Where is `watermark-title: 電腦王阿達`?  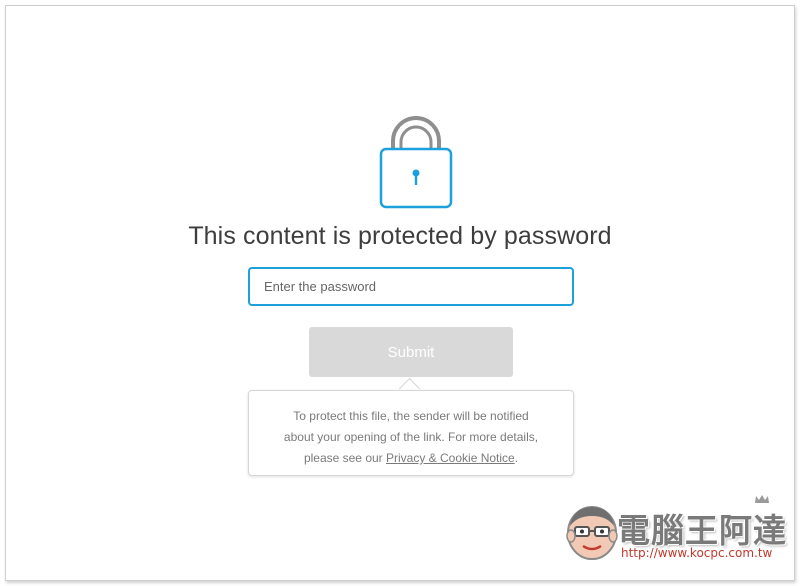
watermark-title: 電腦王阿達 is located at coordinates (702, 530).